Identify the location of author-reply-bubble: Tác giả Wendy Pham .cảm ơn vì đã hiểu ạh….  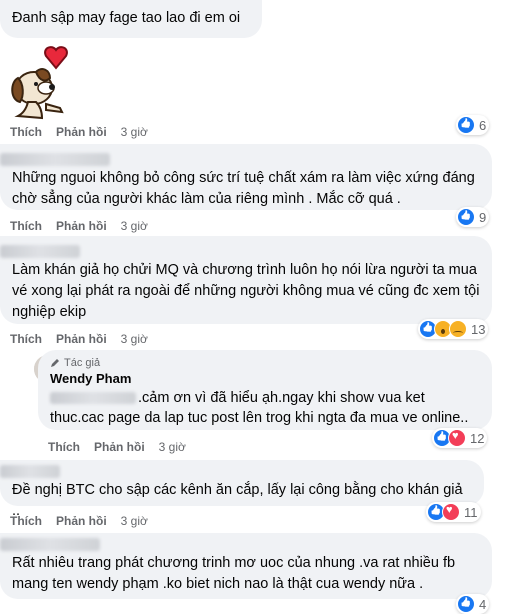
(265, 390).